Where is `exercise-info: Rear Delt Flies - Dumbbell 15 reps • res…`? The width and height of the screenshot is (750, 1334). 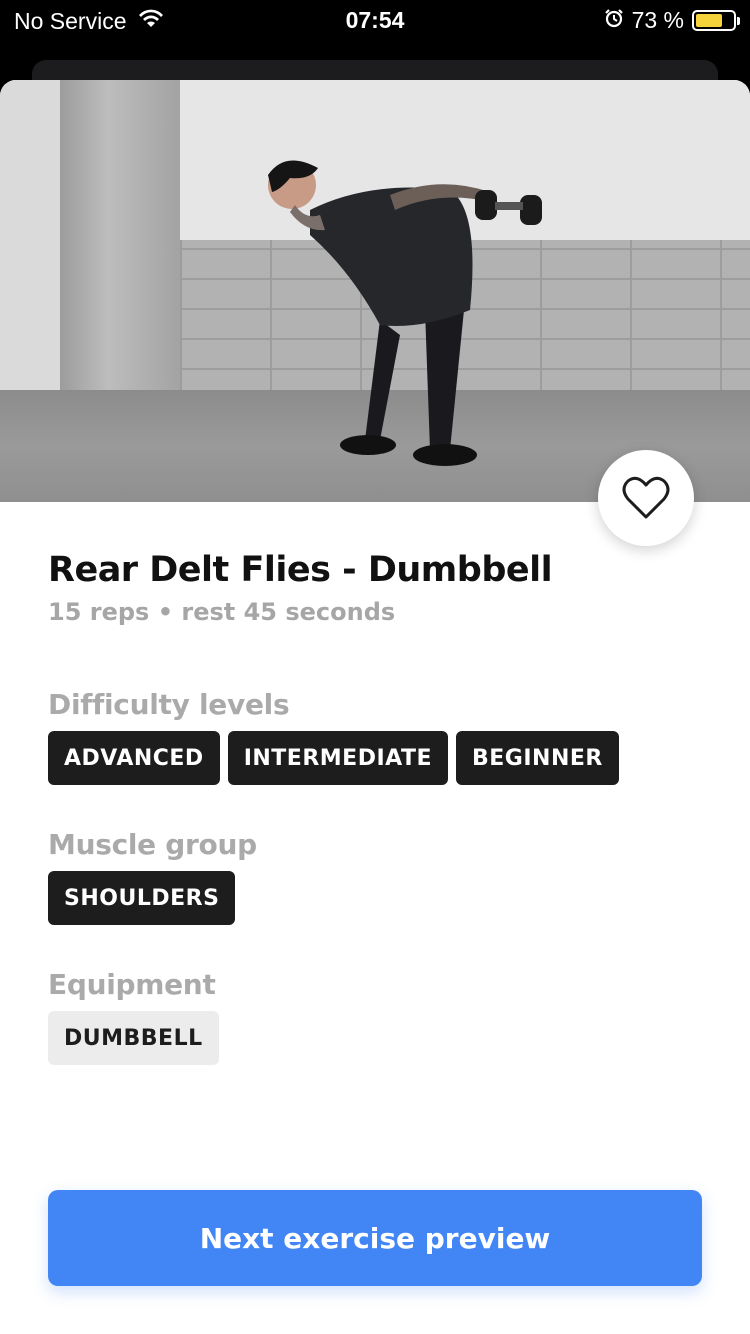
exercise-info: Rear Delt Flies - Dumbbell 15 reps • res… is located at coordinates (378, 588).